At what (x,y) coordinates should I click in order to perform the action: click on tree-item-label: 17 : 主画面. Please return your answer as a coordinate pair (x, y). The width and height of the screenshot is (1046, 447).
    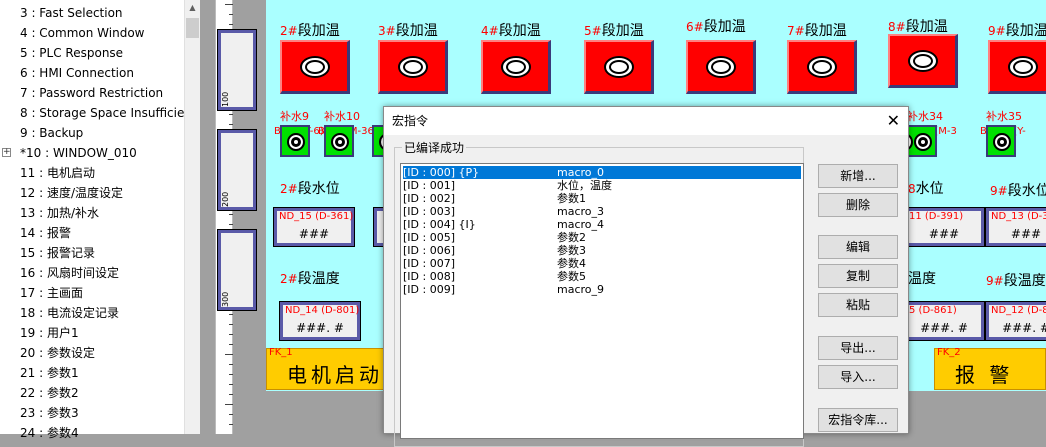
    Looking at the image, I should click on (51, 293).